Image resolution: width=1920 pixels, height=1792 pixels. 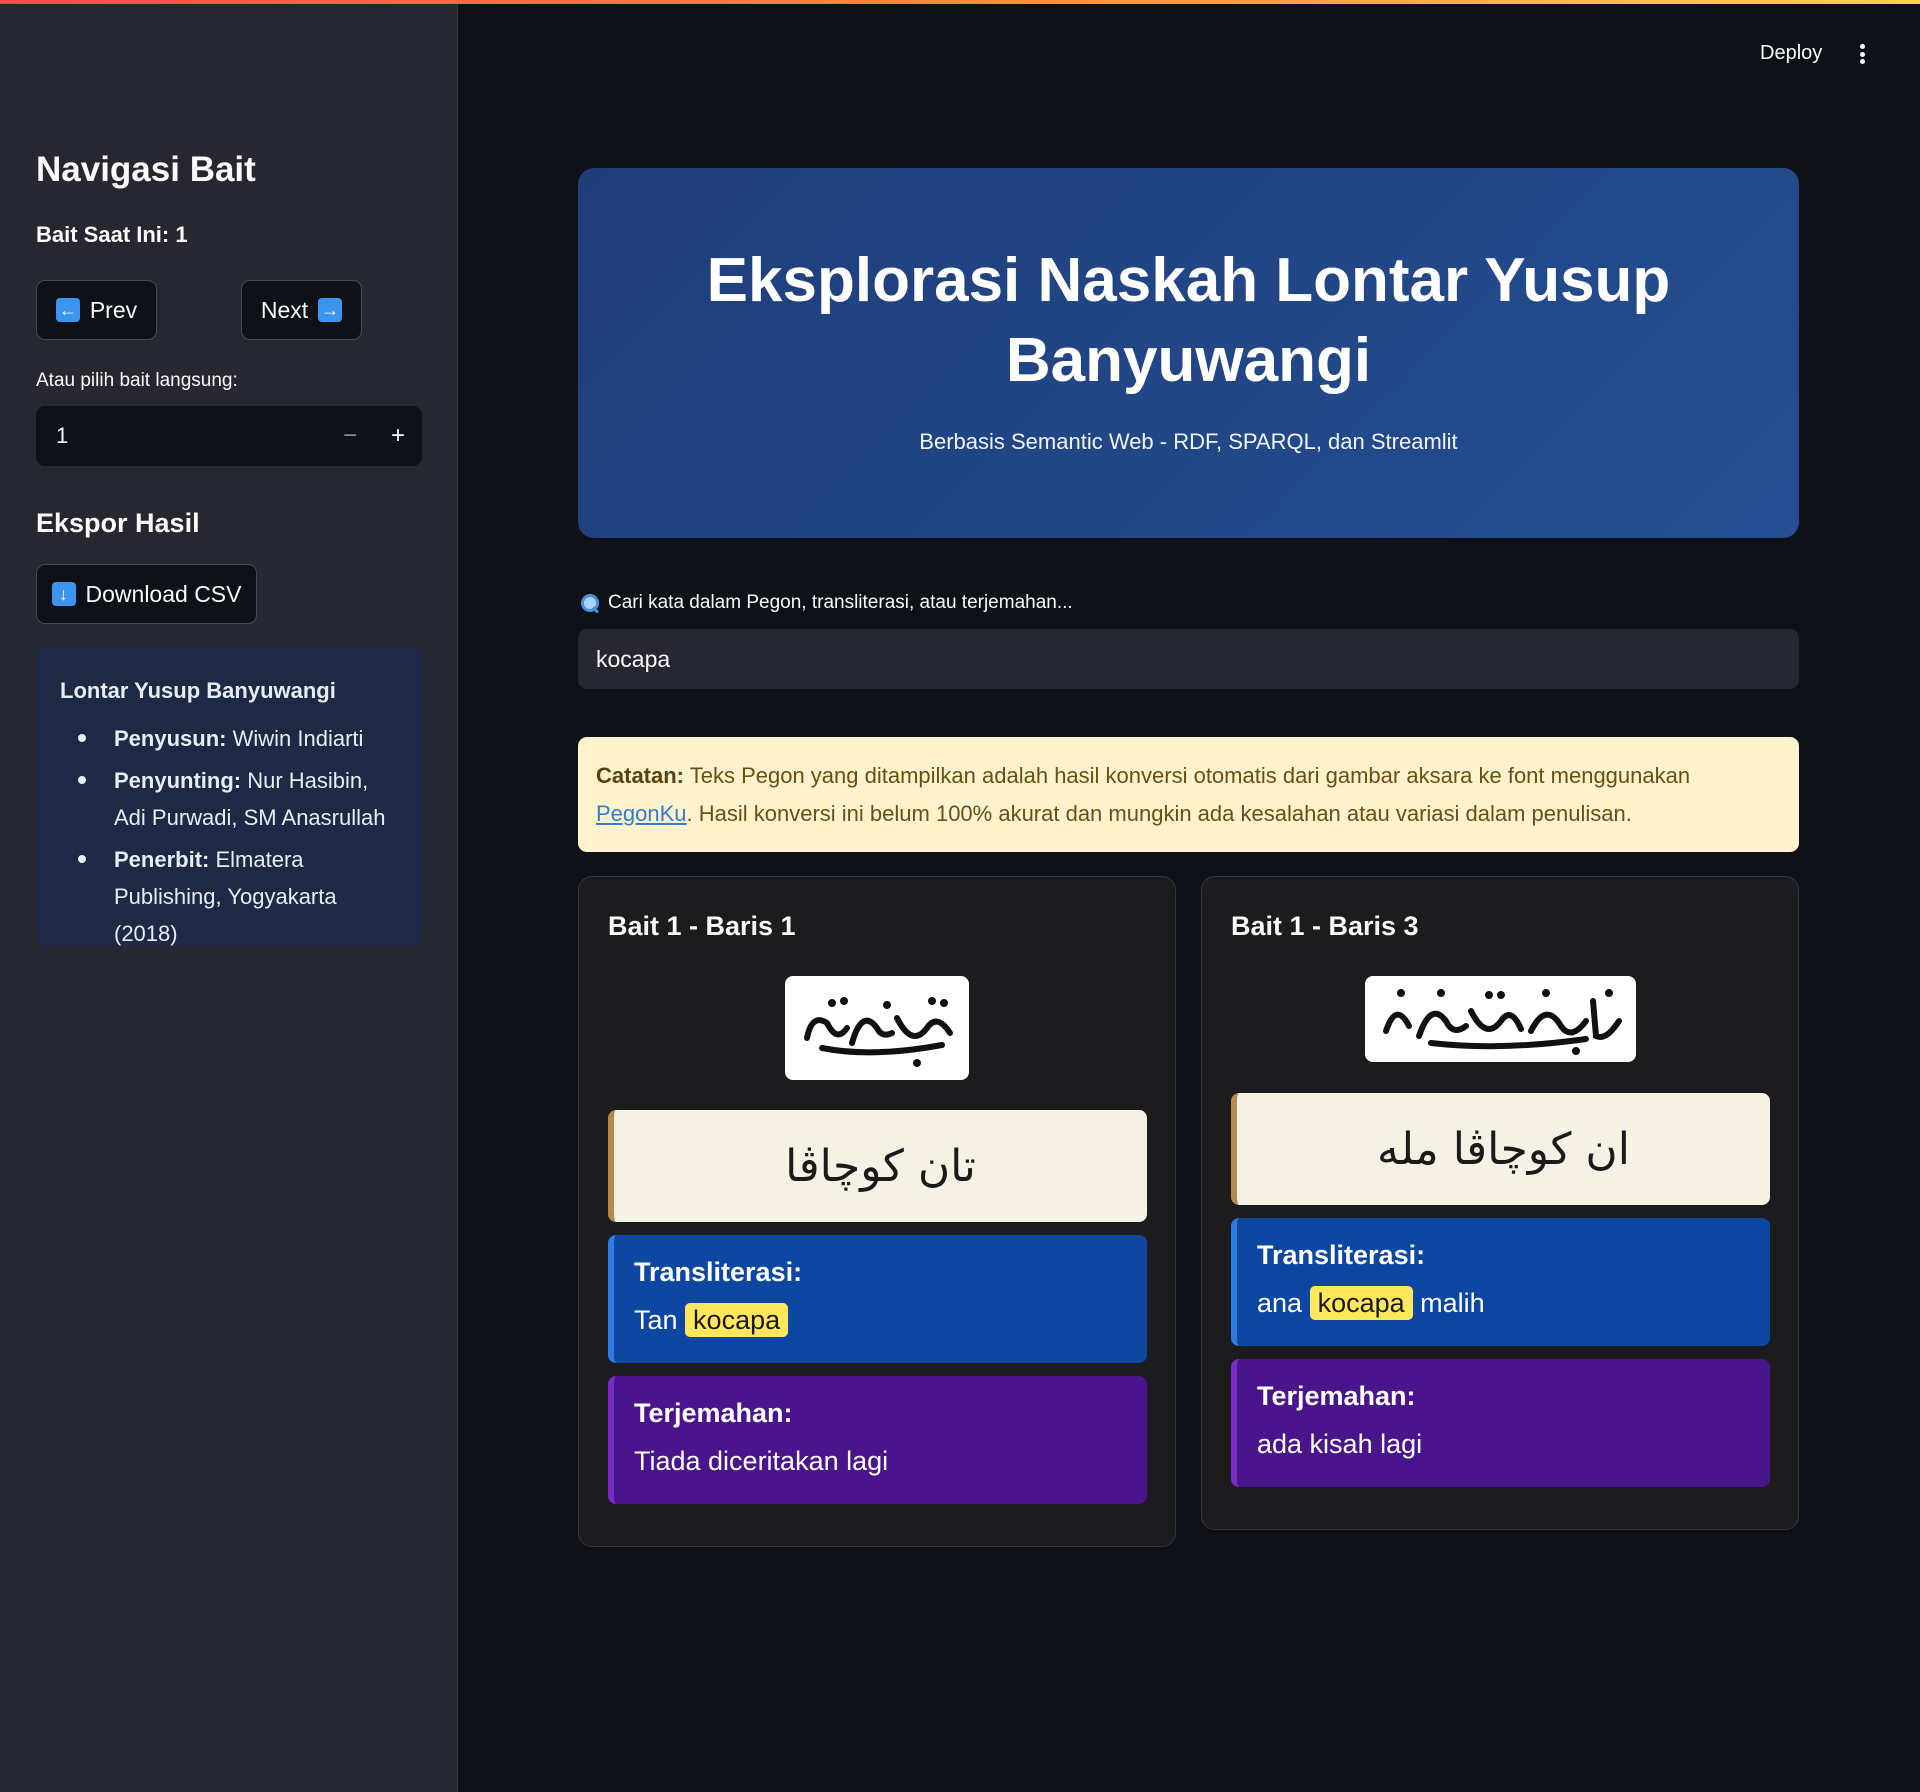 What do you see at coordinates (137, 380) in the screenshot?
I see `verse-select-label: Atau pilih bait langsung:` at bounding box center [137, 380].